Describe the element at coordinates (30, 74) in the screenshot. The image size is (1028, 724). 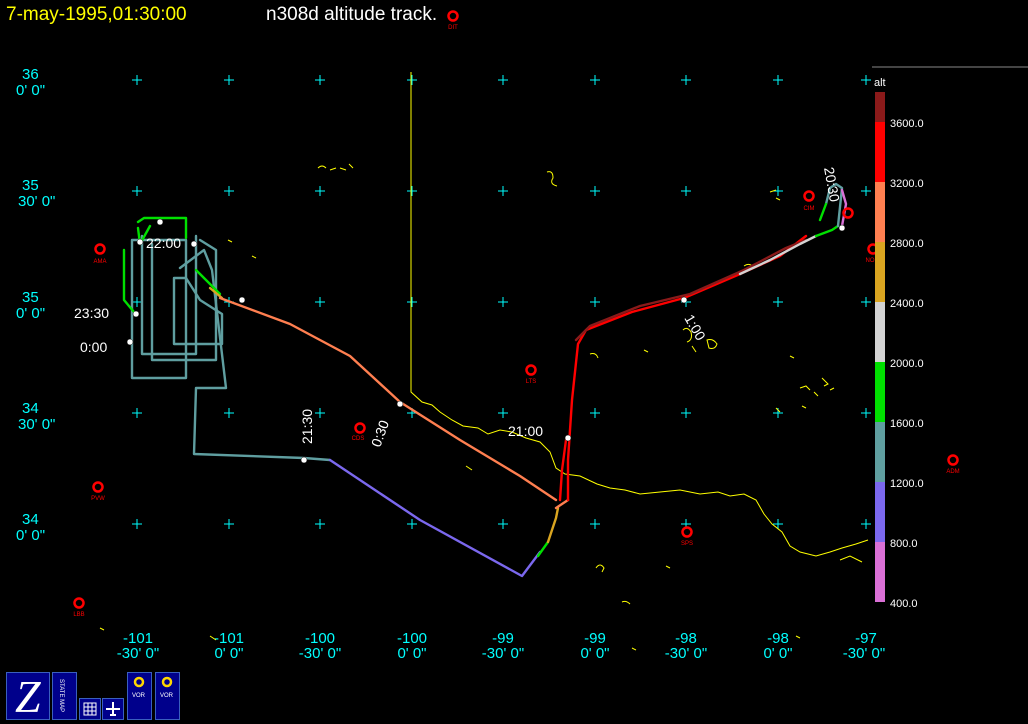
I see `lat-label-deg: 36` at that location.